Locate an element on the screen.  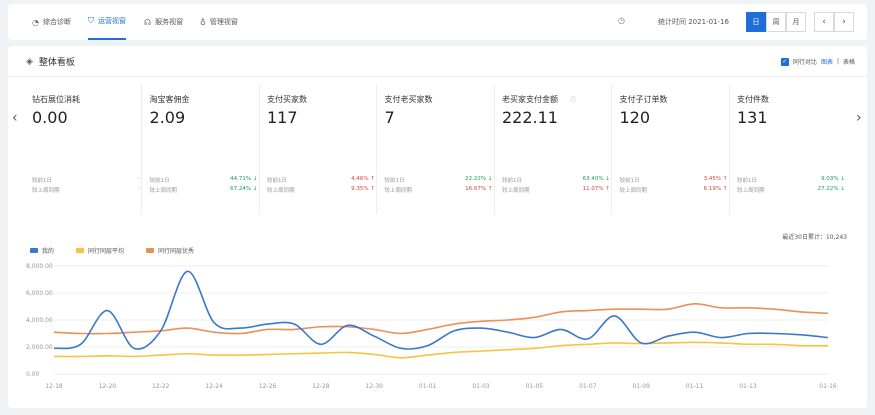
chevron-right-icon: › is located at coordinates (844, 22).